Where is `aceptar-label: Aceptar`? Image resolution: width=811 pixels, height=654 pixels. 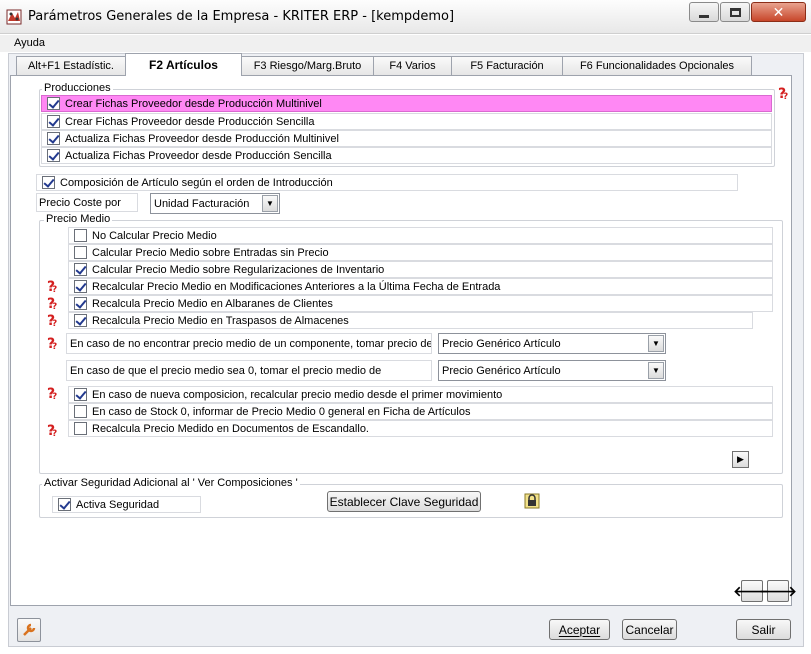
aceptar-label: Aceptar is located at coordinates (579, 629).